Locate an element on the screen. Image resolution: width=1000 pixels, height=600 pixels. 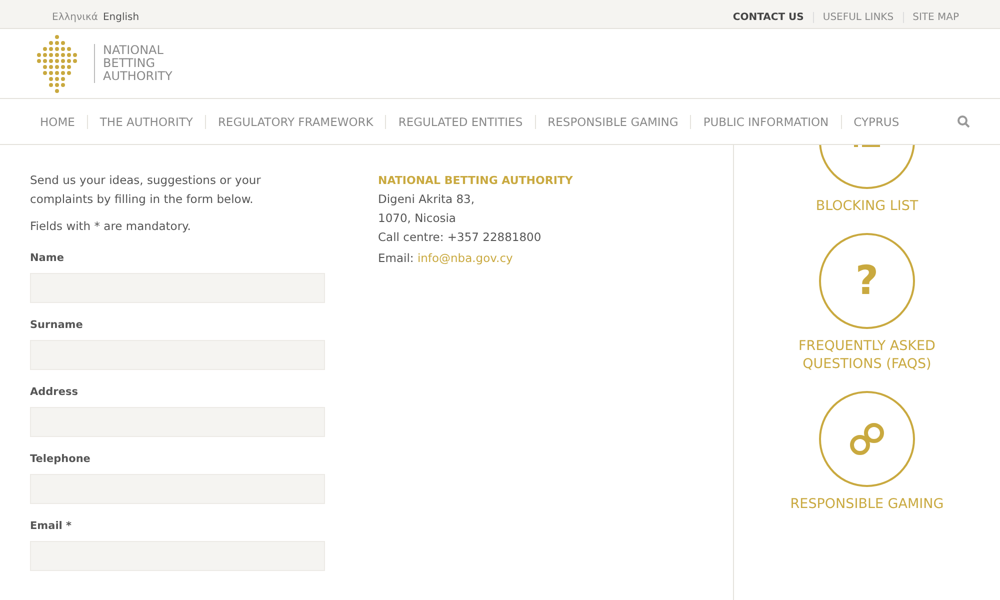
top-link: CONTACT US is located at coordinates (768, 17).